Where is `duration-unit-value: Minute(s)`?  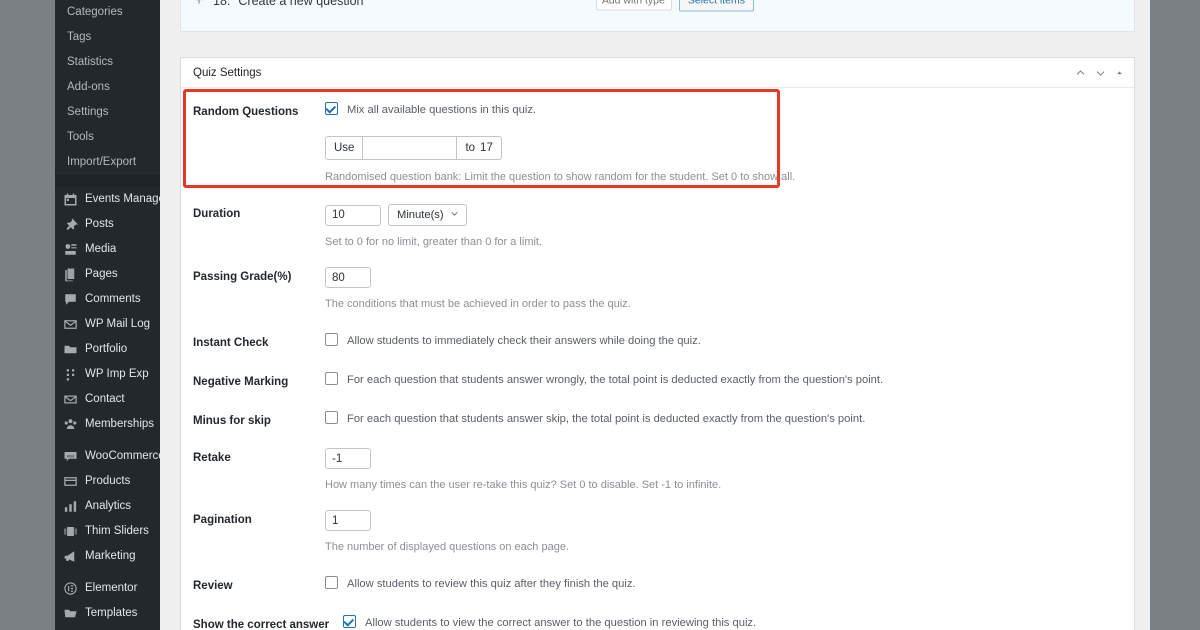 duration-unit-value: Minute(s) is located at coordinates (420, 215).